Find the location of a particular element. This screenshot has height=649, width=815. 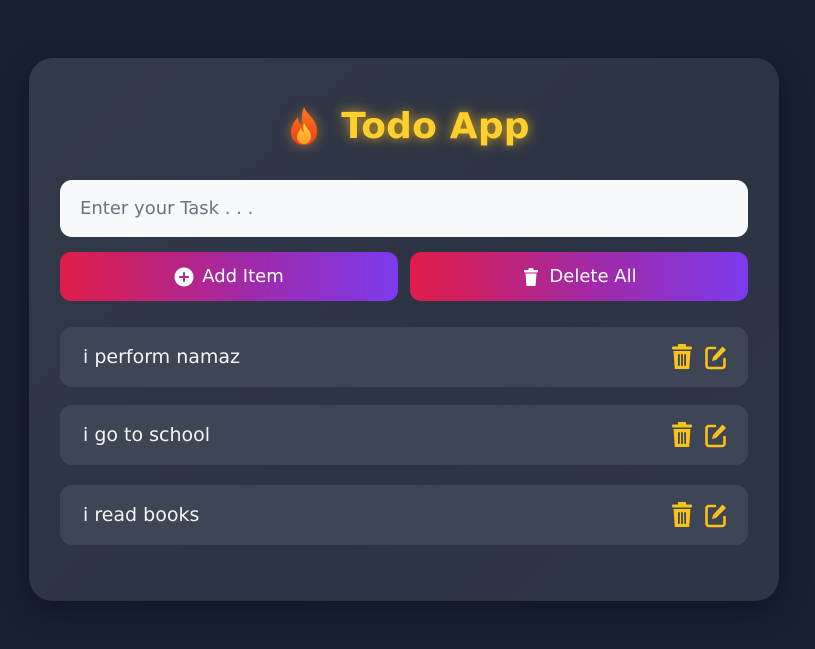

task-input is located at coordinates (404, 208).